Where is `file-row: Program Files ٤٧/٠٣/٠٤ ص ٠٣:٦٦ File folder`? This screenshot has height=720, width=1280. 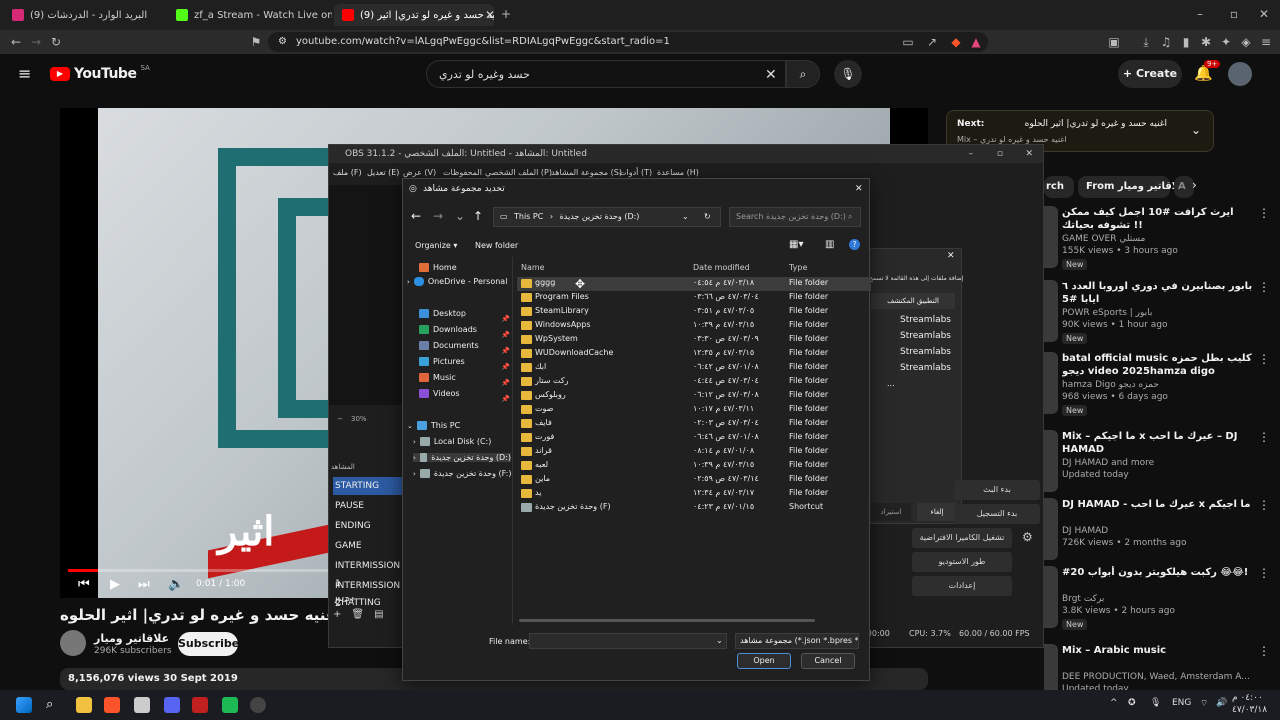
file-row: Program Files ٤٧/٠٣/٠٤ ص ٠٣:٦٦ File folder is located at coordinates (694, 298).